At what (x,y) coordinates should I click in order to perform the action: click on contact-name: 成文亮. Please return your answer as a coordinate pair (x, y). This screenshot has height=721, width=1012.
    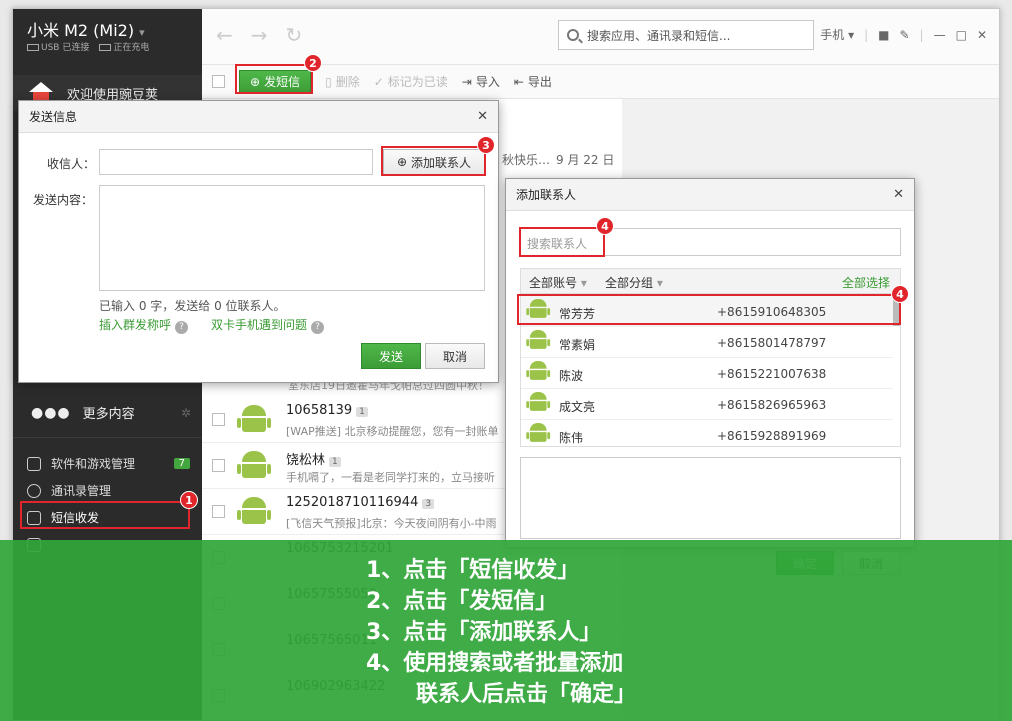
    Looking at the image, I should click on (577, 407).